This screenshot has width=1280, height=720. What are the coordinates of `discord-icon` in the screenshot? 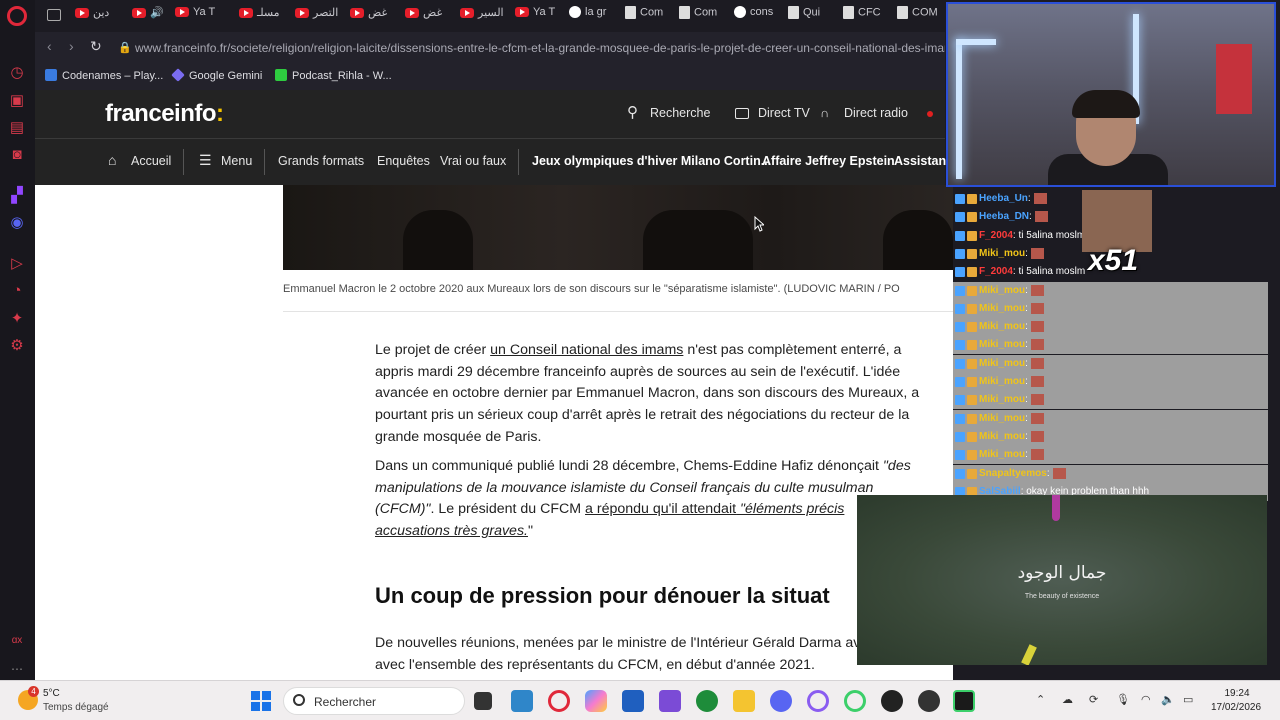 It's located at (781, 701).